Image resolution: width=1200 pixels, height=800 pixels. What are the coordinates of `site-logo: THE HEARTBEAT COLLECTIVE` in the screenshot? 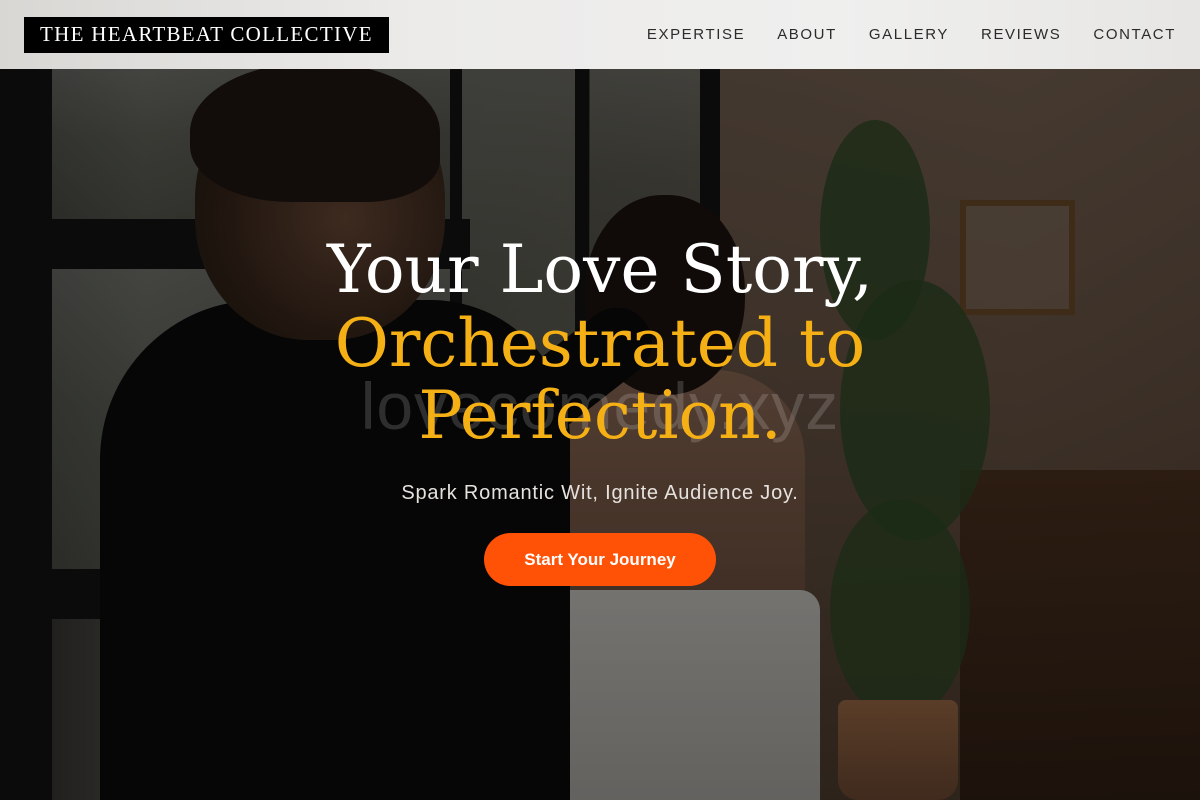 It's located at (206, 34).